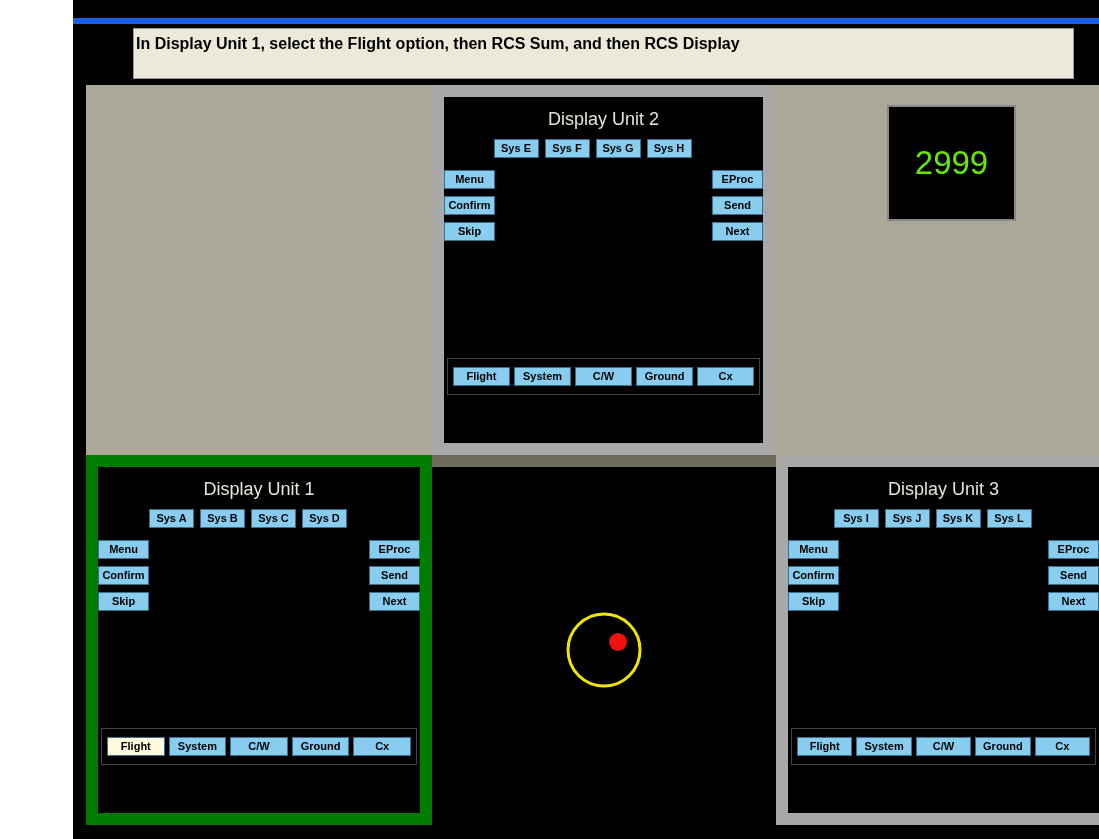 This screenshot has width=1099, height=839. Describe the element at coordinates (273, 518) in the screenshot. I see `panel-button: Sys C` at that location.